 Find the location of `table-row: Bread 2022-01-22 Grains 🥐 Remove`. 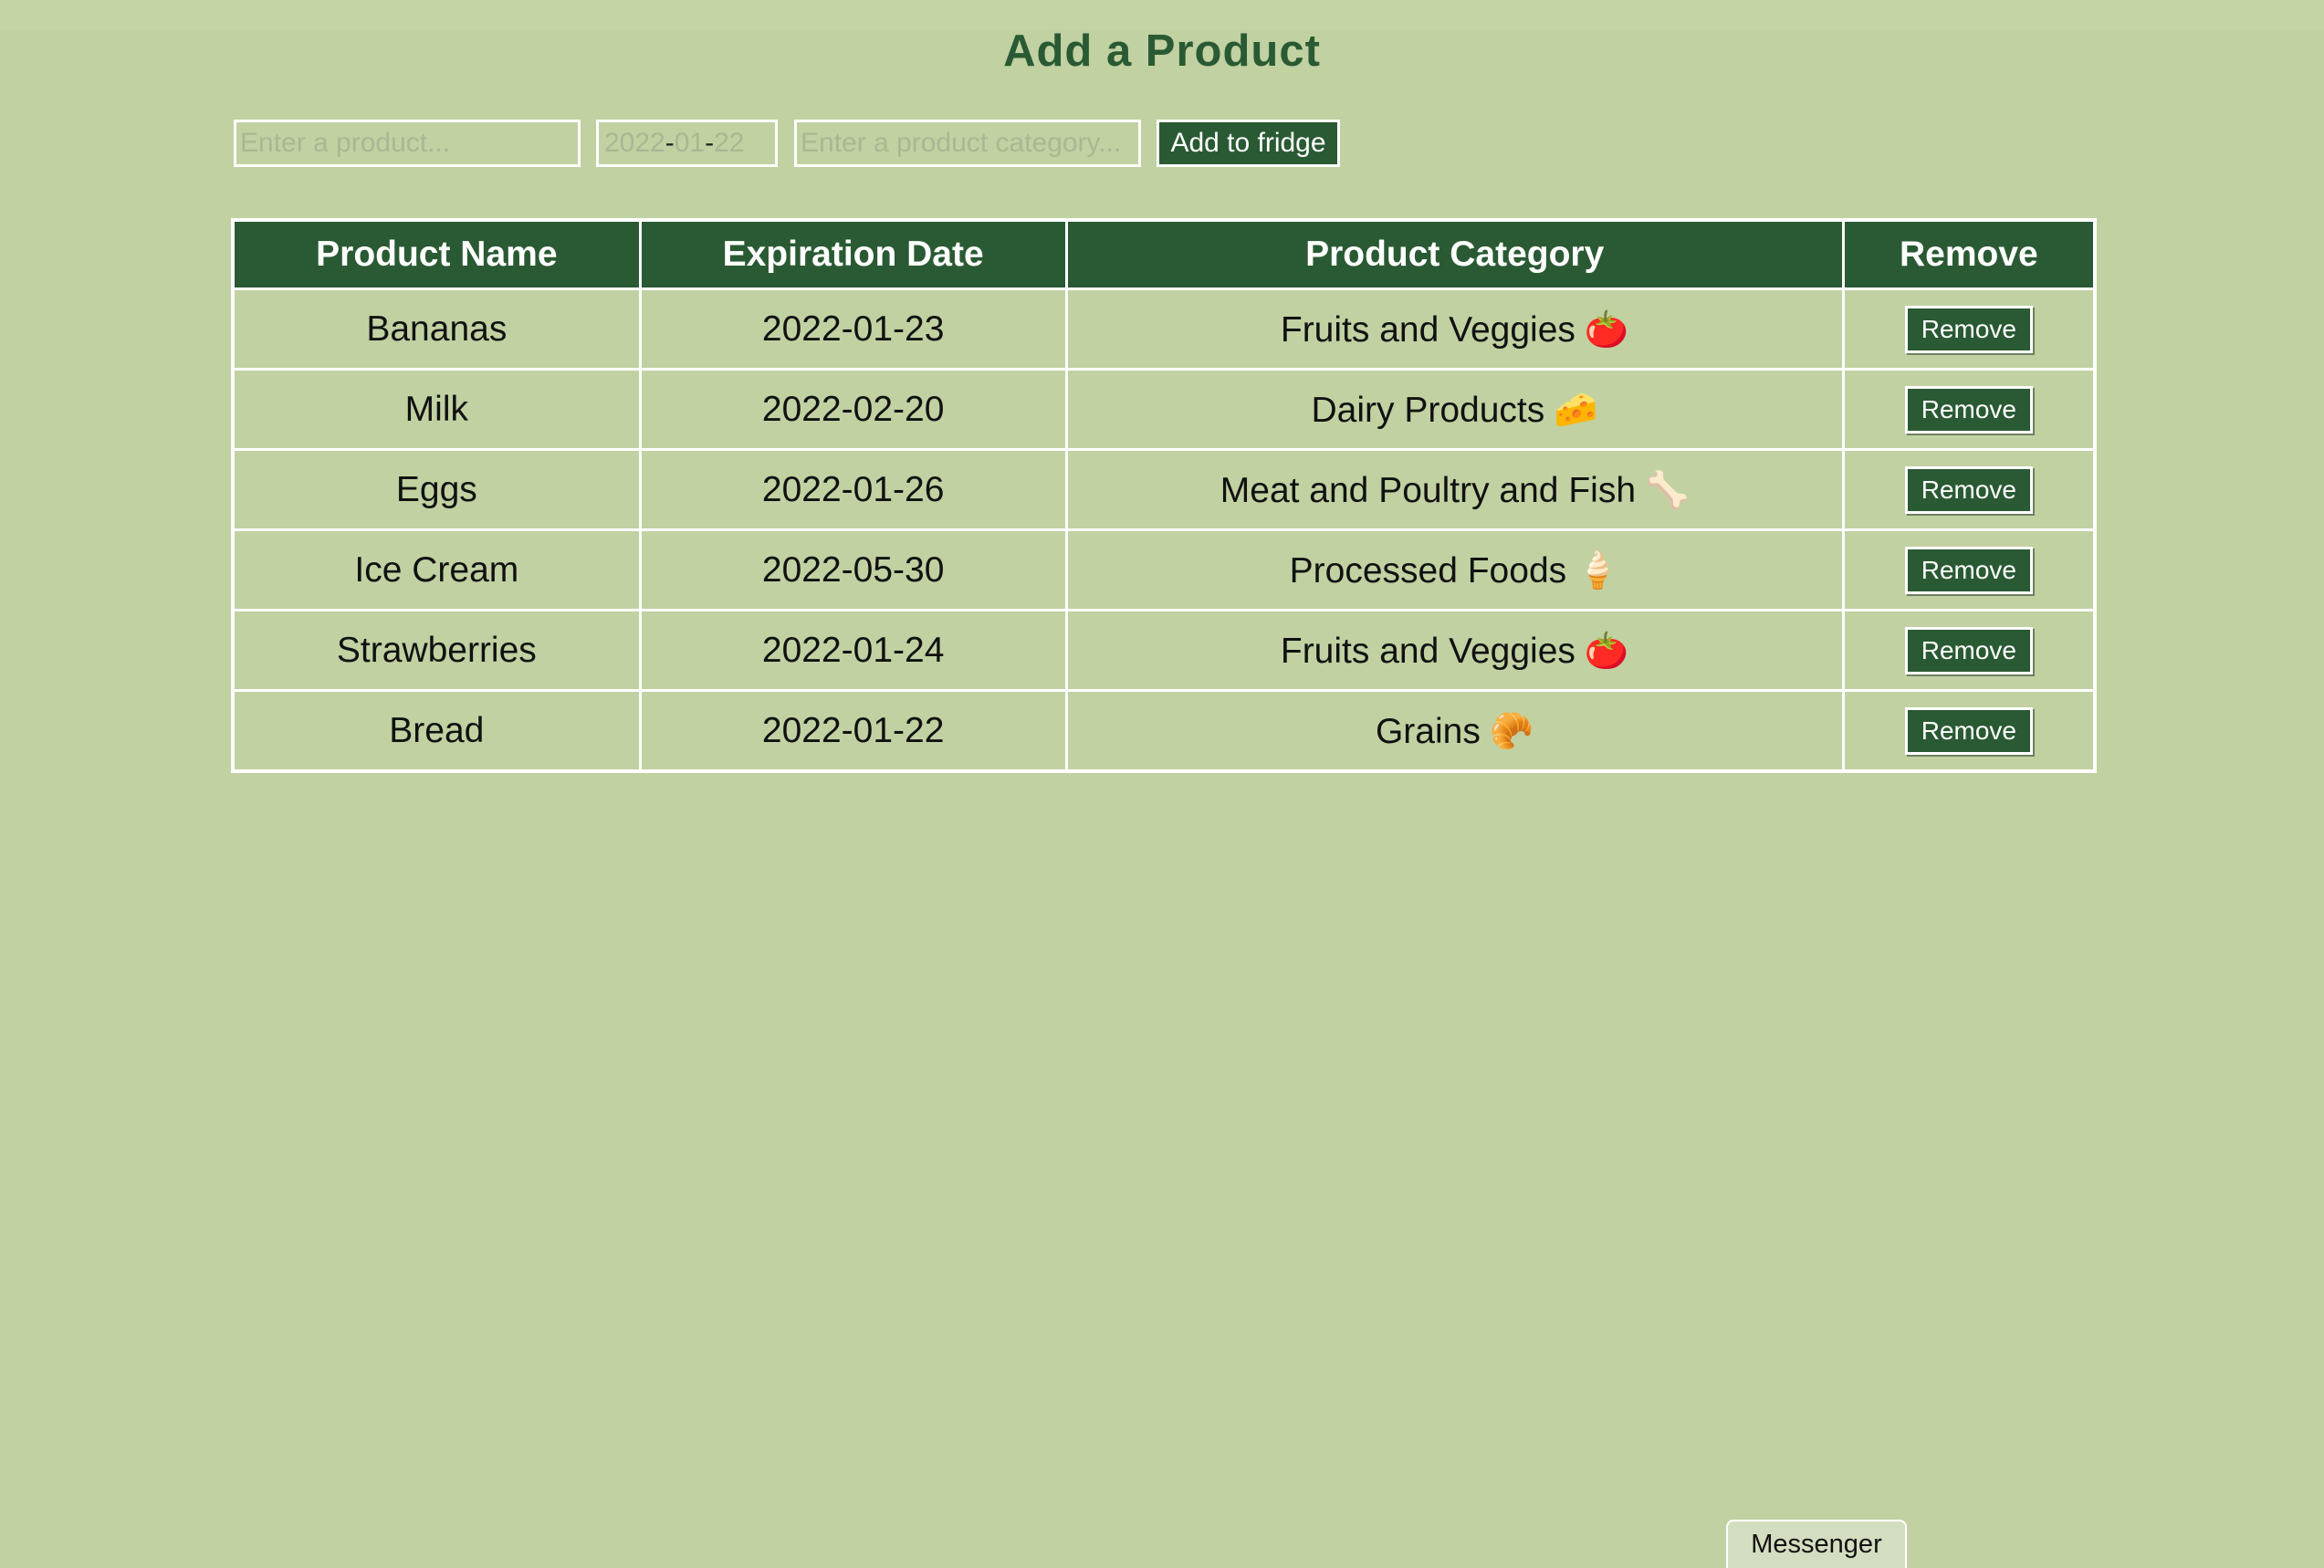

table-row: Bread 2022-01-22 Grains 🥐 Remove is located at coordinates (1164, 731).